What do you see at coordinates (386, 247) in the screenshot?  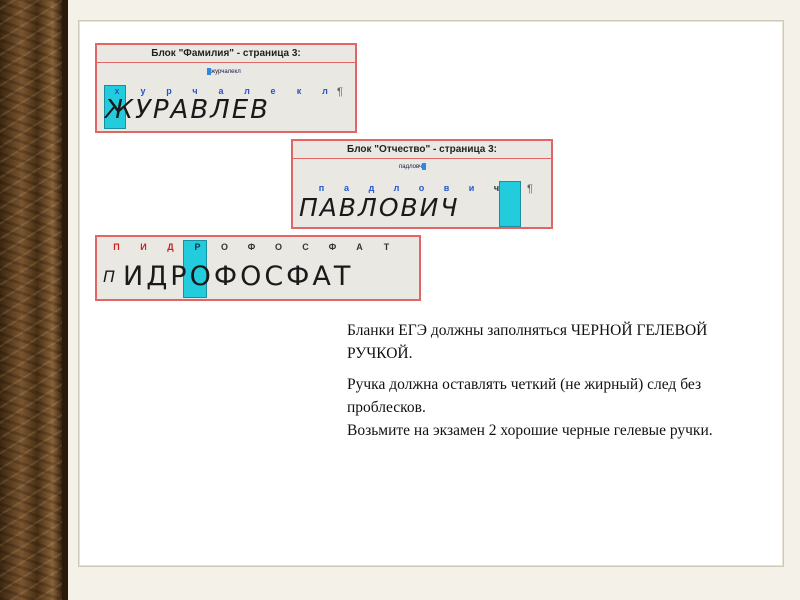 I see `form-letter: Т` at bounding box center [386, 247].